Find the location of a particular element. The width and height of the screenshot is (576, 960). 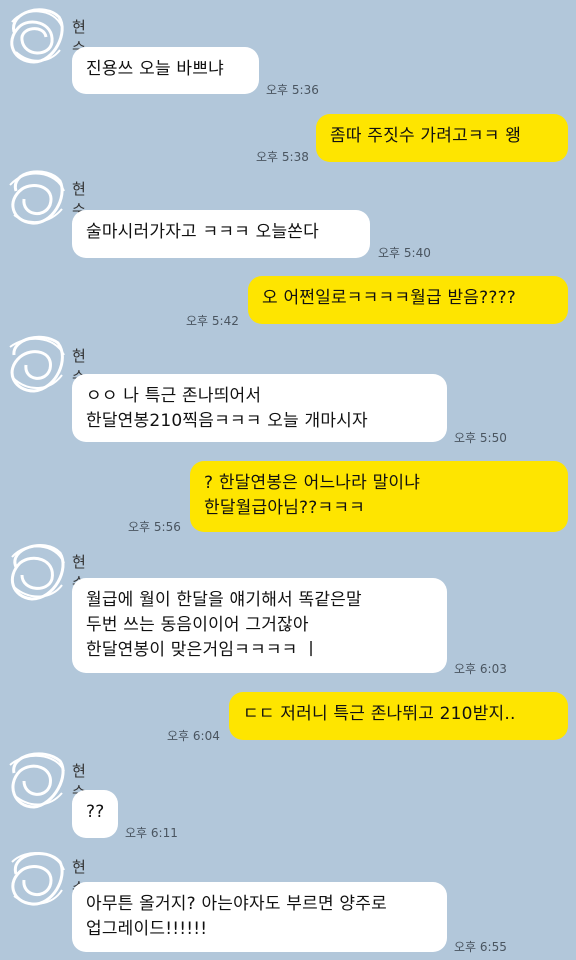

message-bubble: 좀따 주짓수 가려고ㅋㅋ 왱 is located at coordinates (442, 138).